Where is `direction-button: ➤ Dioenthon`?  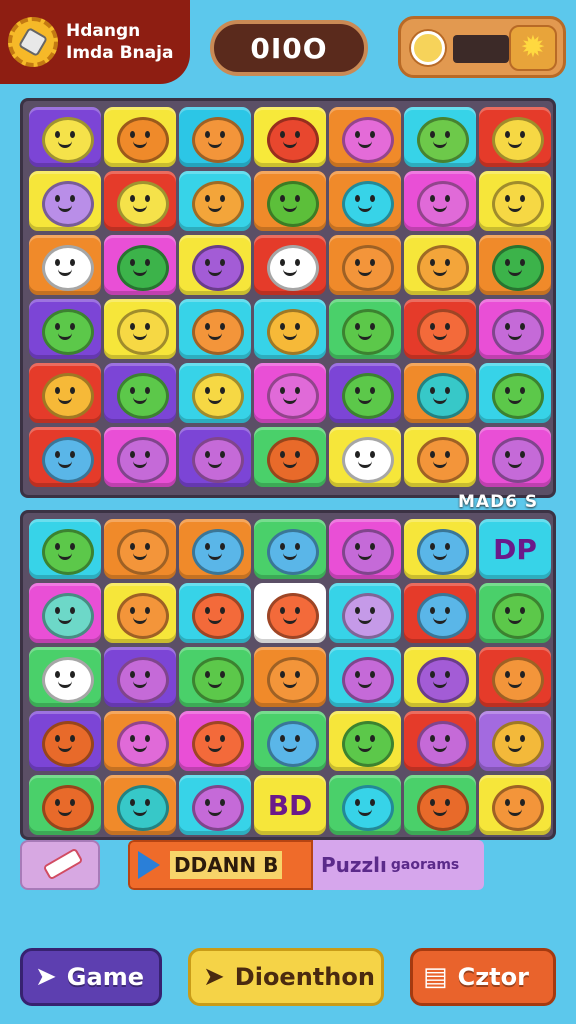 direction-button: ➤ Dioenthon is located at coordinates (286, 977).